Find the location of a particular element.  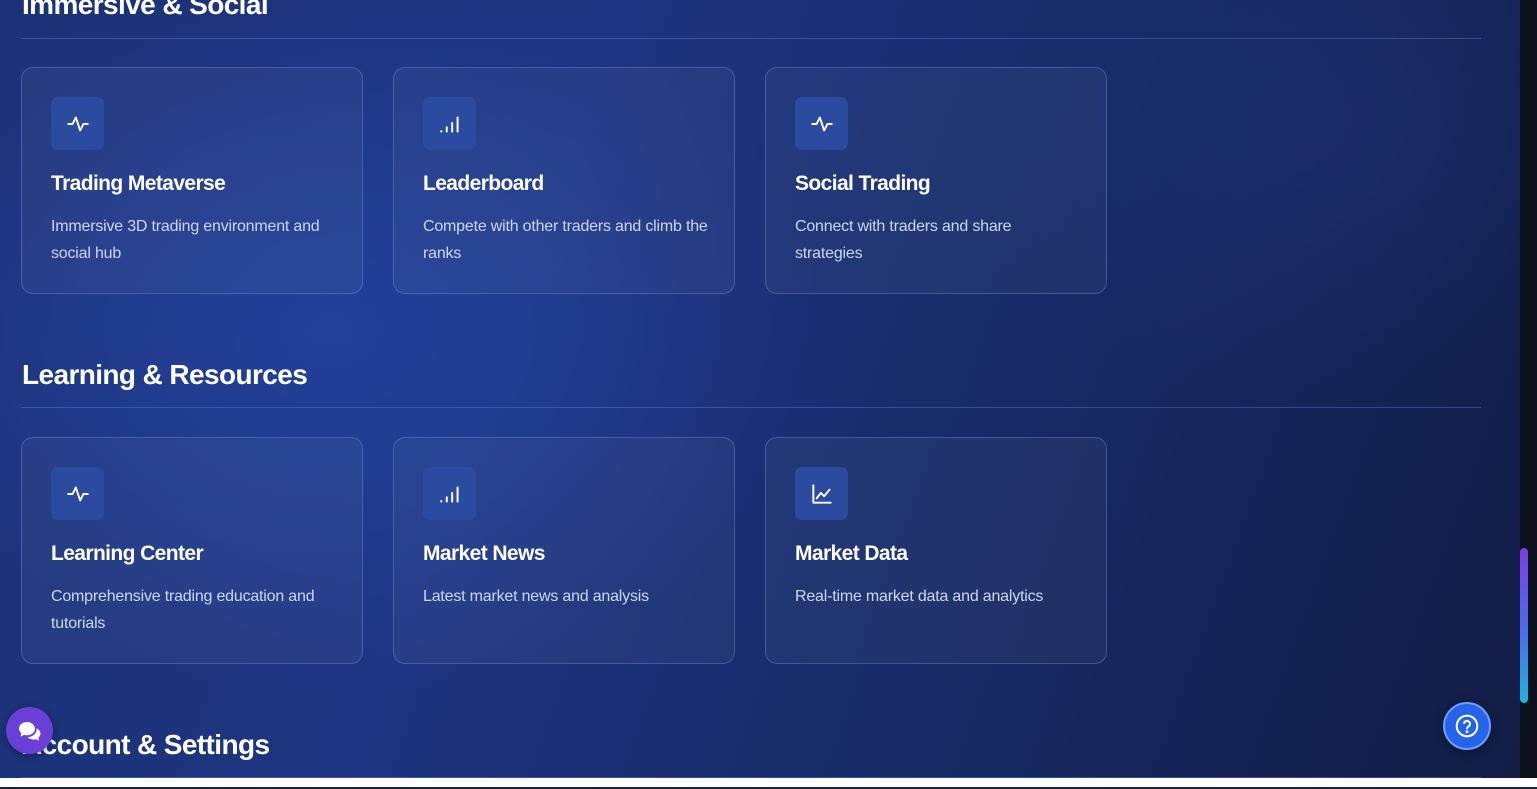

card-title: Leaderboard is located at coordinates (483, 183).